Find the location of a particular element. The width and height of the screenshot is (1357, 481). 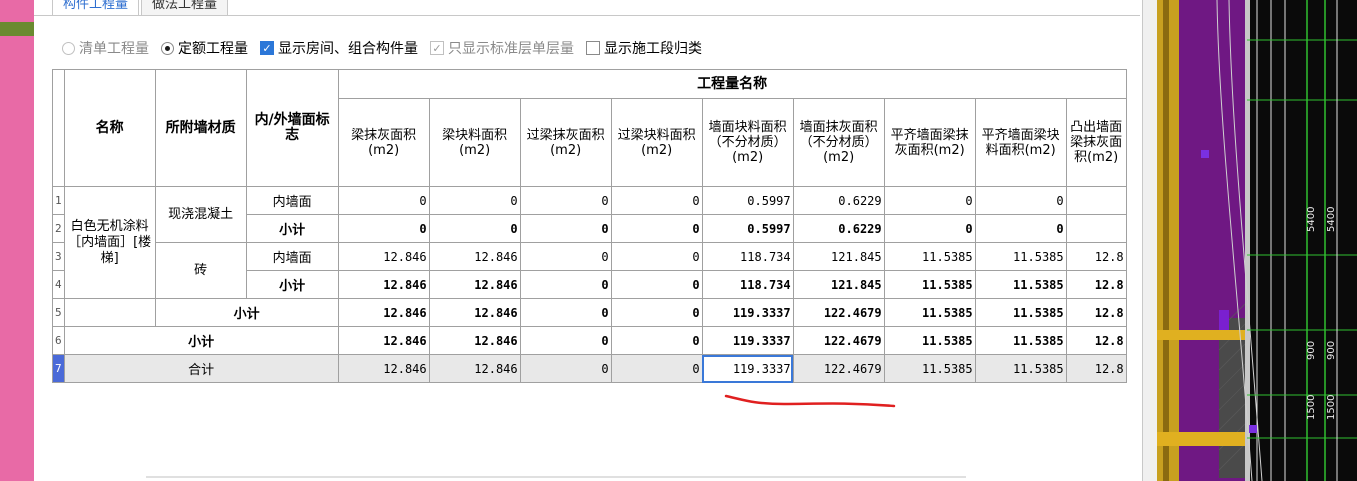

header-column: 平齐墙面梁块料面积(m2) is located at coordinates (1020, 142).